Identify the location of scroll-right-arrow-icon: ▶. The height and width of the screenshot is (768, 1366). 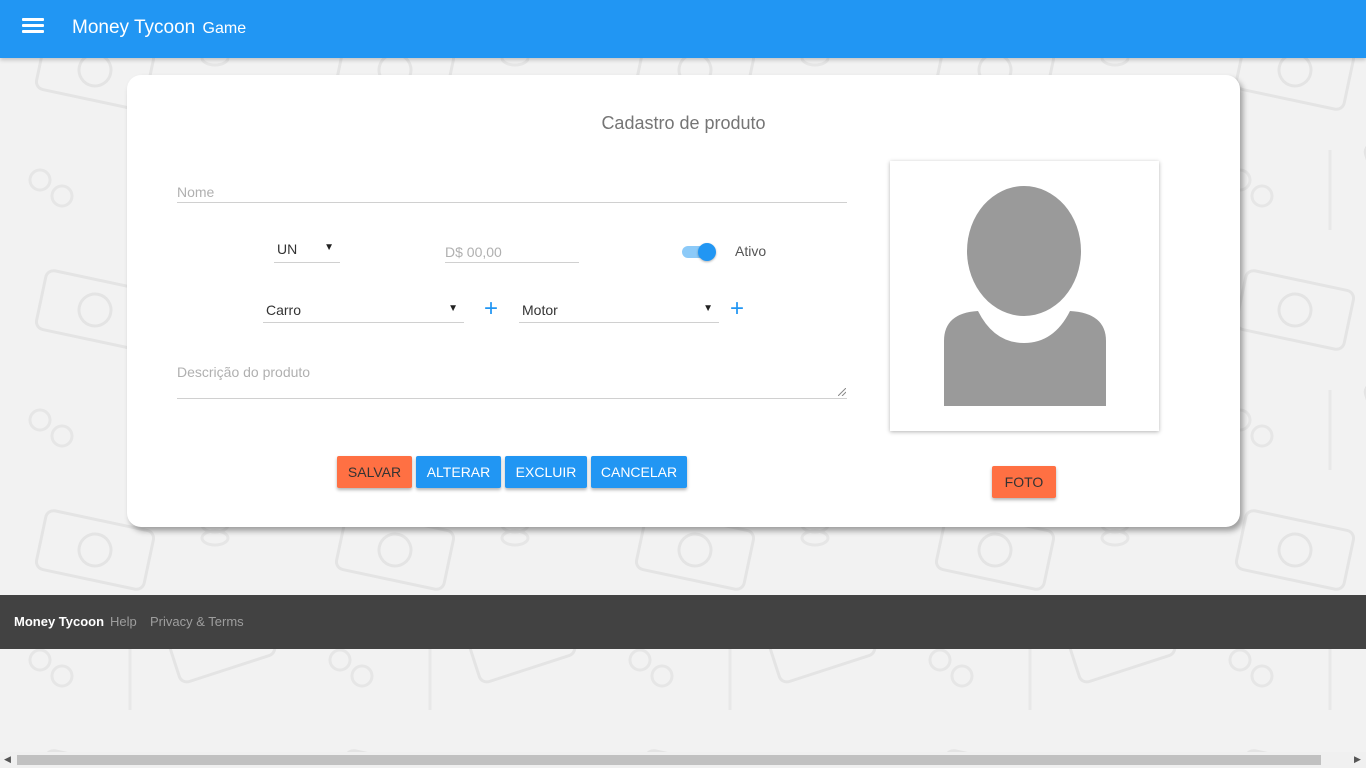
(1357, 759).